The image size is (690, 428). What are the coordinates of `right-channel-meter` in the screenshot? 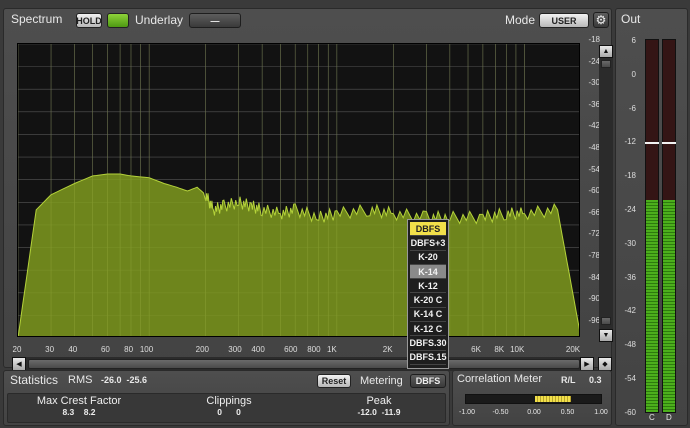 It's located at (669, 226).